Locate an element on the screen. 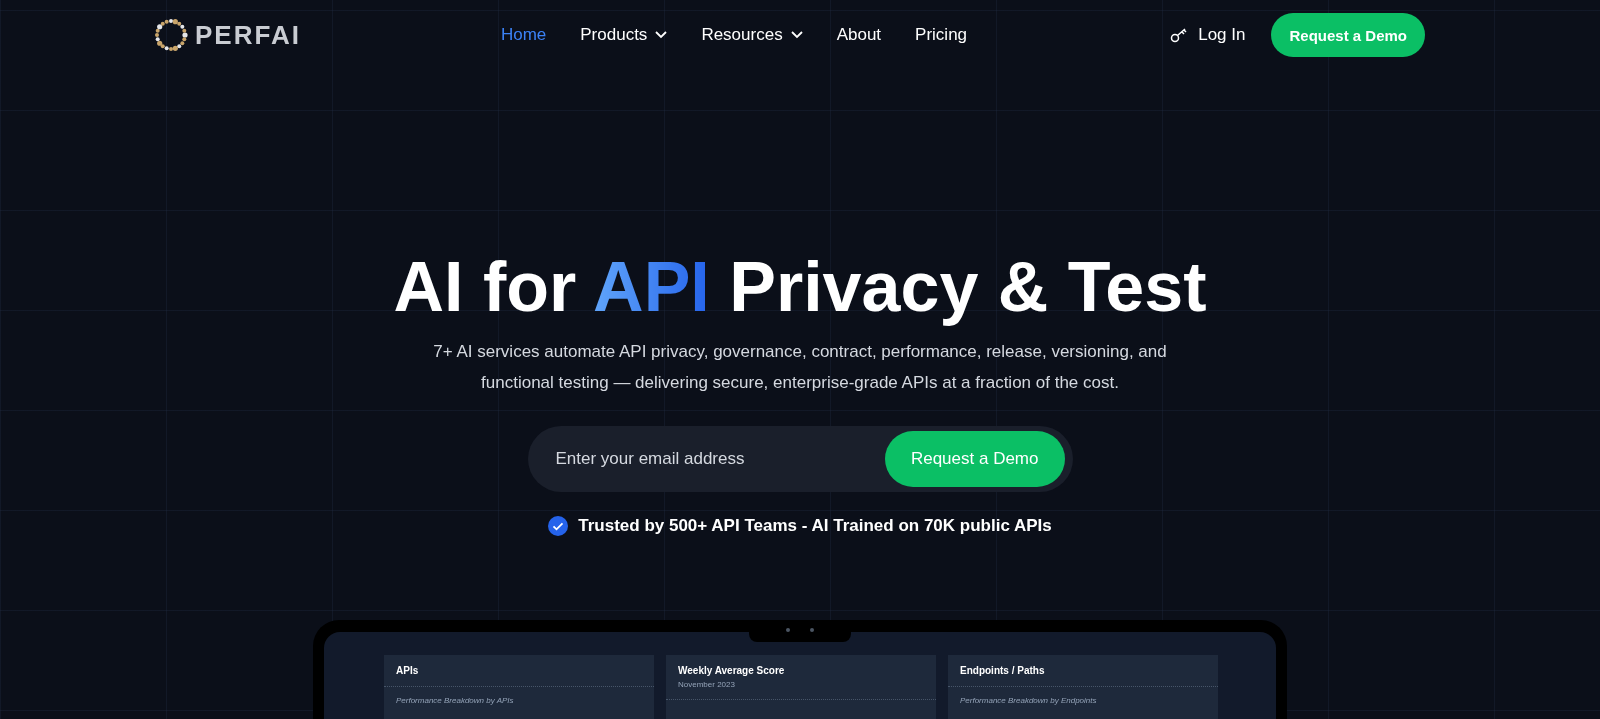  nav-link: Pricing is located at coordinates (941, 35).